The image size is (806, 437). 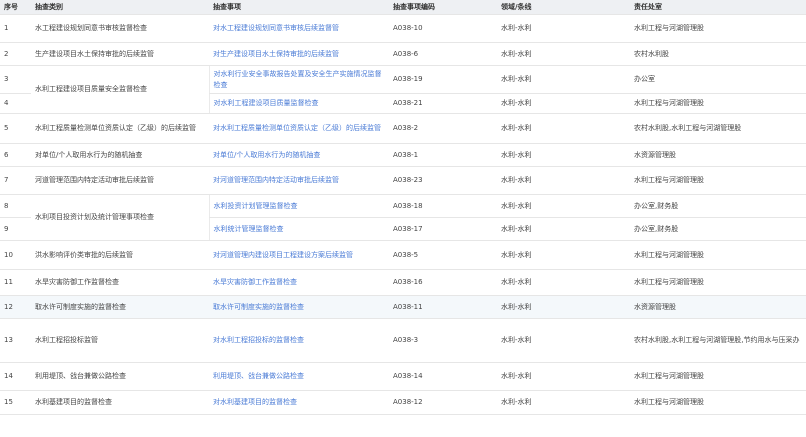 What do you see at coordinates (443, 7) in the screenshot?
I see `header-code: 抽查事项编码` at bounding box center [443, 7].